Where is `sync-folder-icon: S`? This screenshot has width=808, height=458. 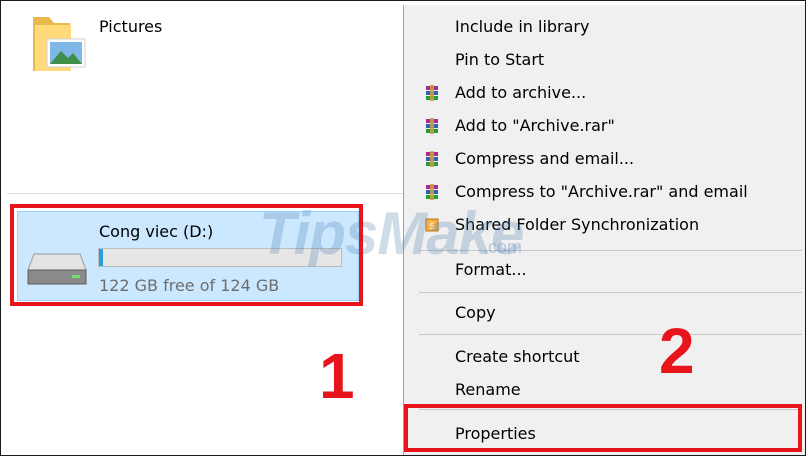 sync-folder-icon: S is located at coordinates (432, 225).